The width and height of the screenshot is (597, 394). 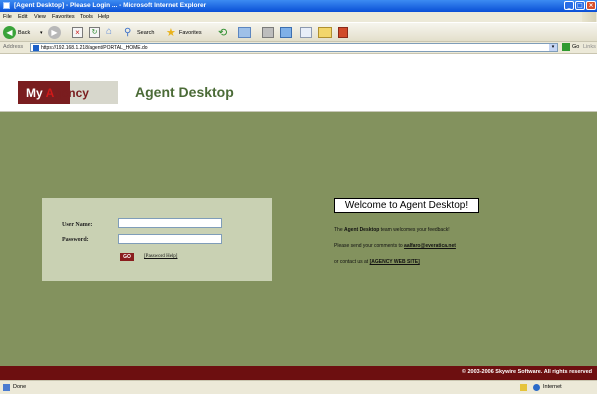 What do you see at coordinates (77, 225) in the screenshot?
I see `username-label: User Name:` at bounding box center [77, 225].